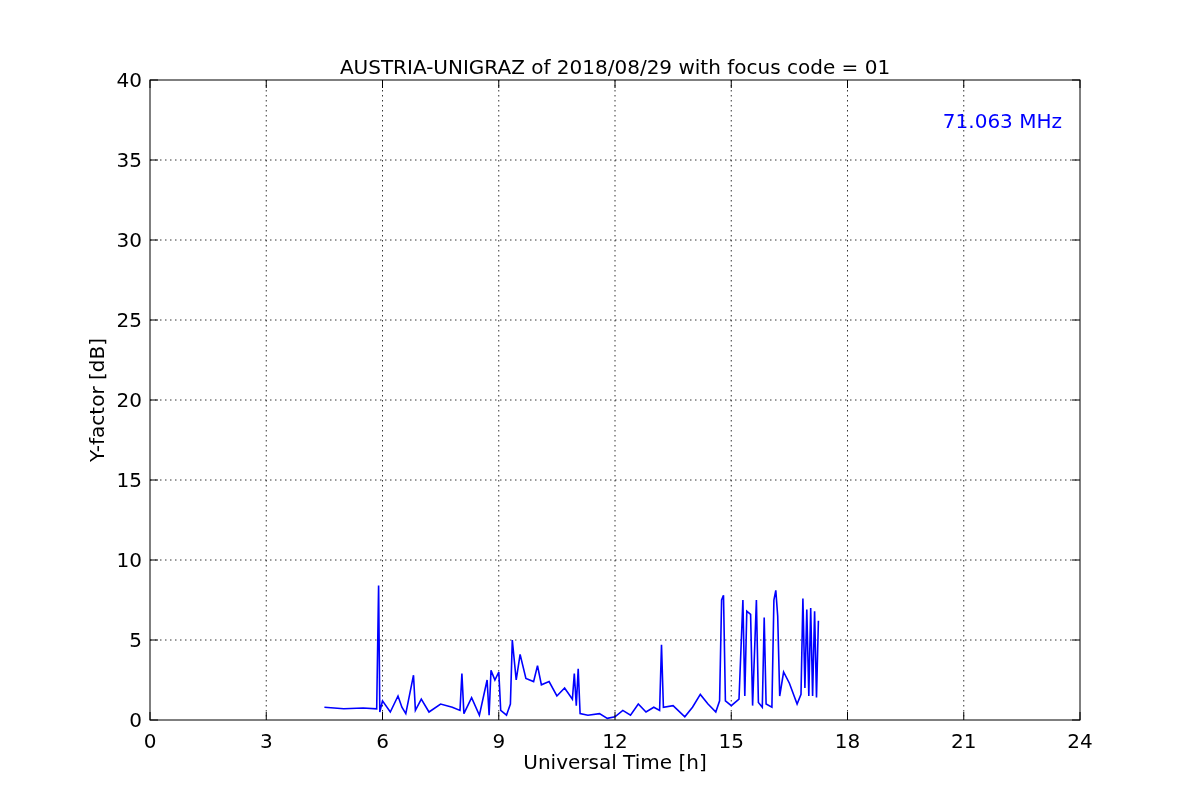  Describe the element at coordinates (964, 741) in the screenshot. I see `tick-label: 21` at that location.